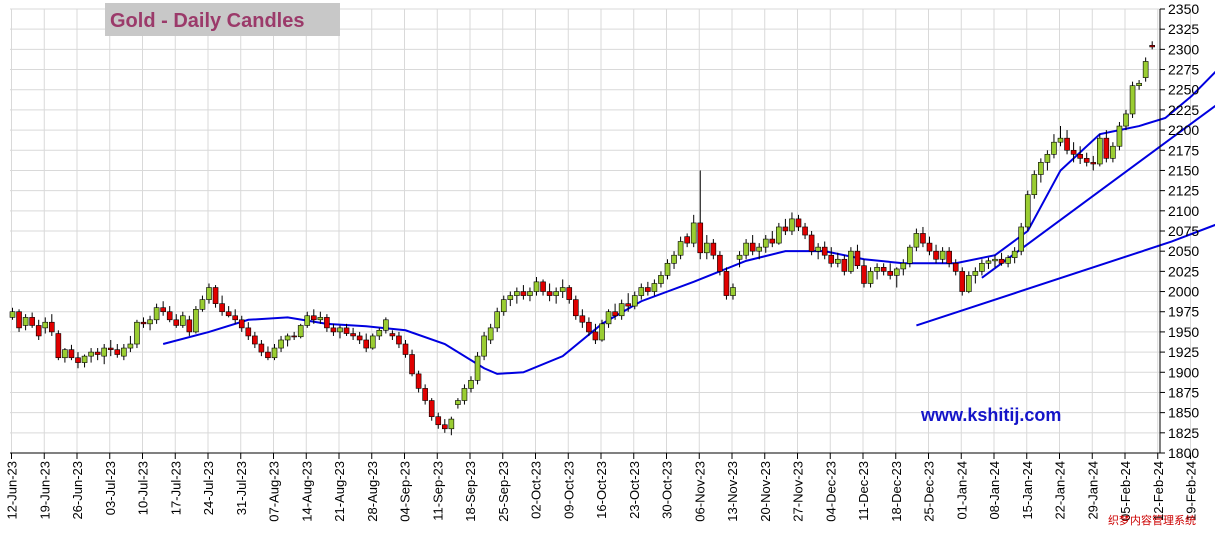 The width and height of the screenshot is (1215, 547). Describe the element at coordinates (12, 490) in the screenshot. I see `x-tick-label: 12-Jun-23` at that location.